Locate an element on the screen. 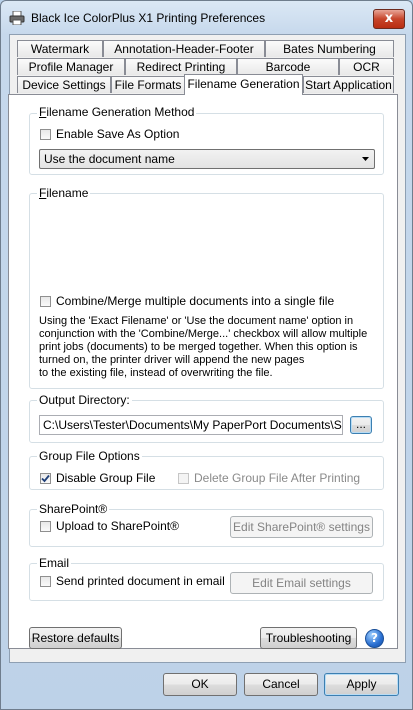 Image resolution: width=413 pixels, height=710 pixels. printer-icon is located at coordinates (17, 18).